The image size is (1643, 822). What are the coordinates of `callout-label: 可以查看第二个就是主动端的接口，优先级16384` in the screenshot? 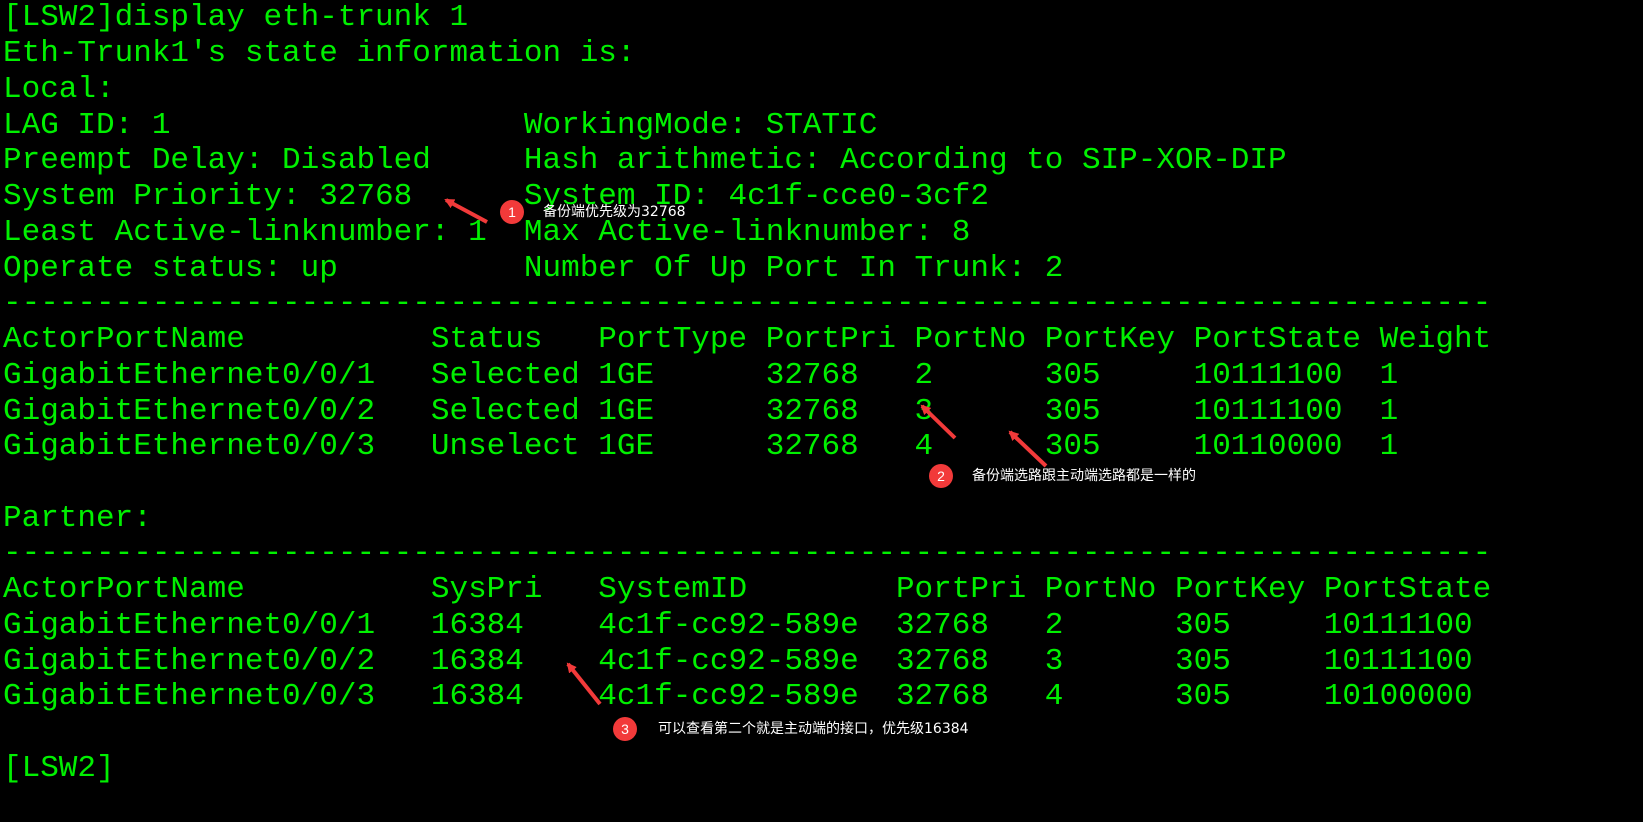 It's located at (813, 729).